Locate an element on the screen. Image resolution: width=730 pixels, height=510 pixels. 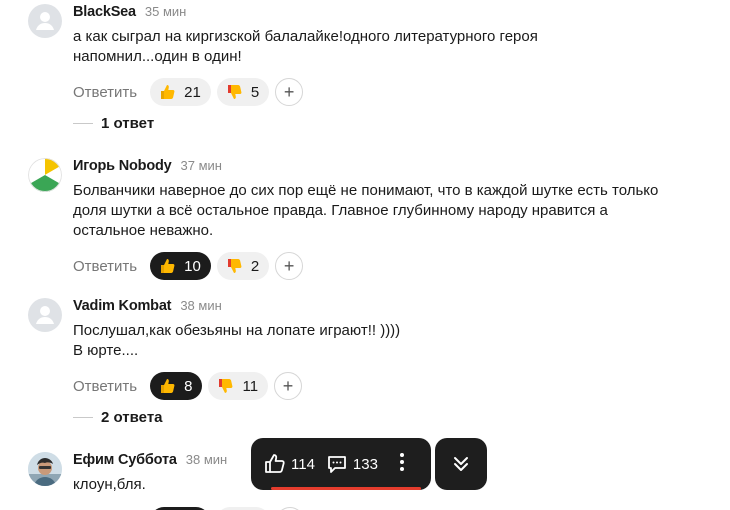
comment-author: Игорь Nobody is located at coordinates (122, 166).